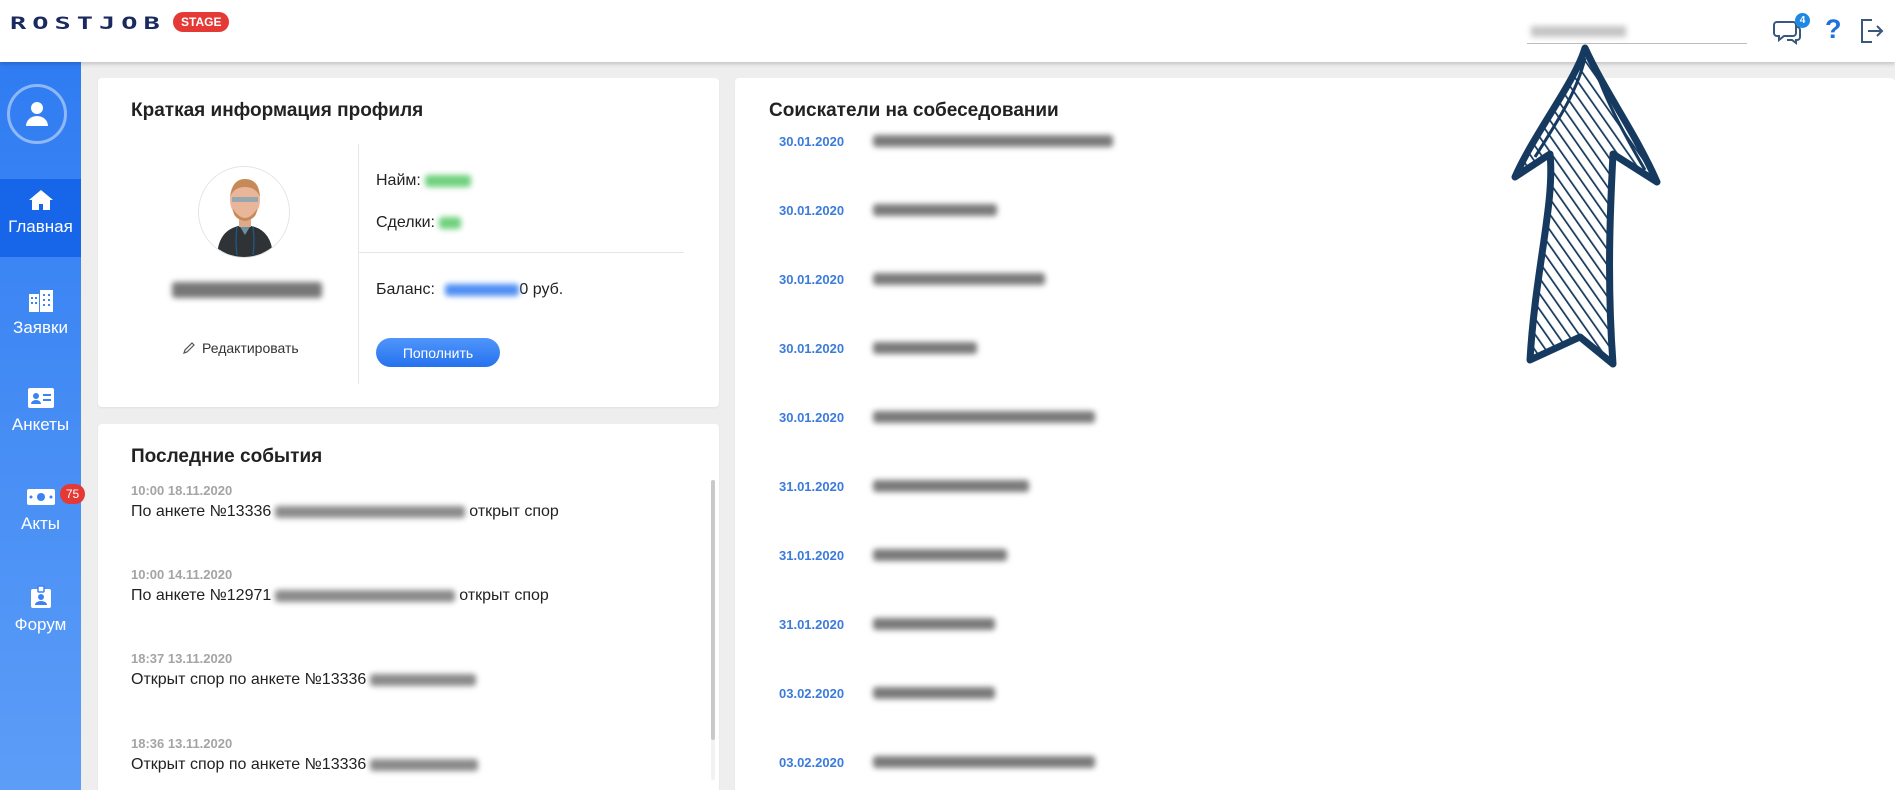 The image size is (1895, 790). I want to click on deals-value-blurred, so click(450, 222).